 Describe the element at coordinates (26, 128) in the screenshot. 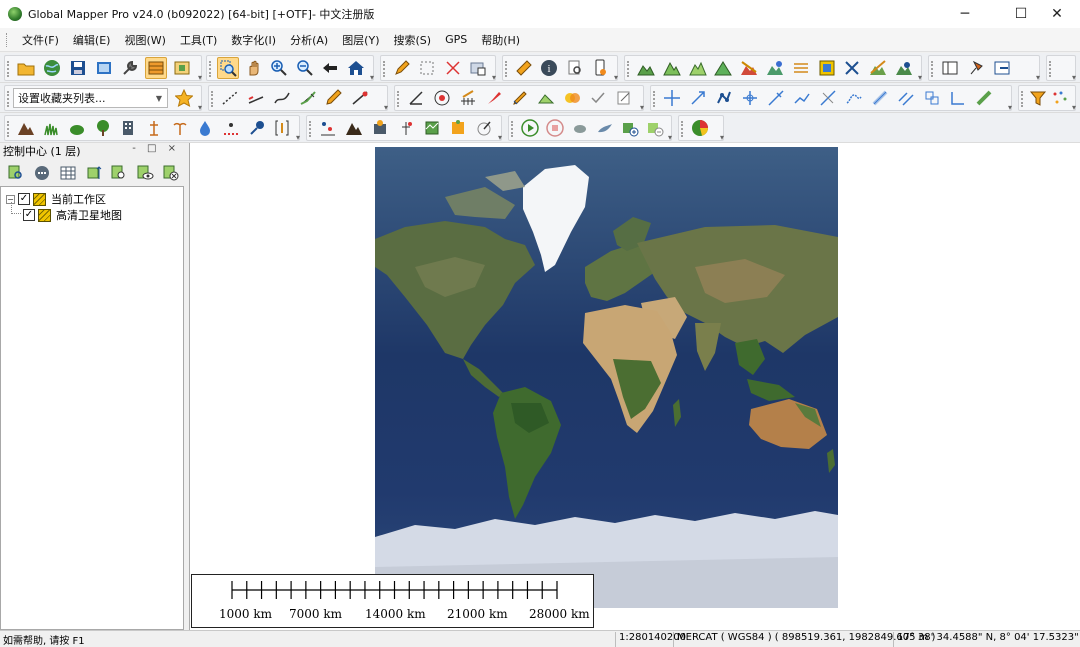

I see `mountain-icon` at that location.